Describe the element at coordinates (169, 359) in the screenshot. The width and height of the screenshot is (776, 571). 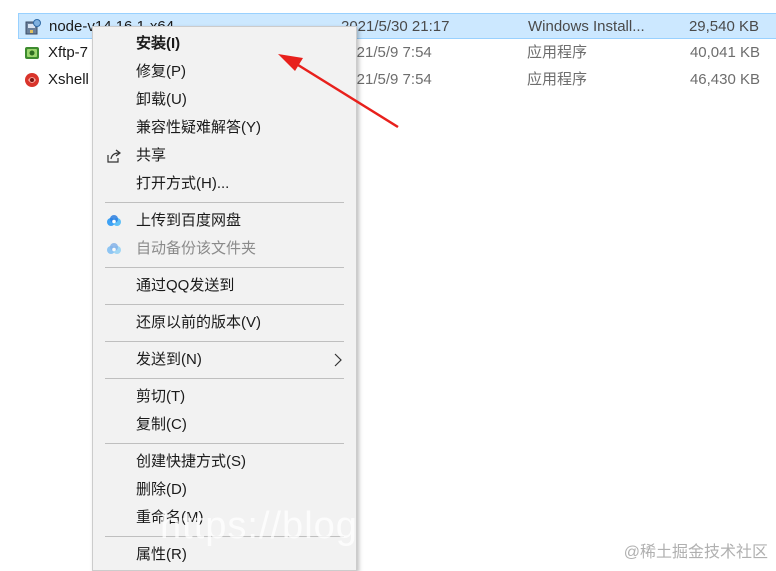
I see `menu-item-label: 发送到(N)` at that location.